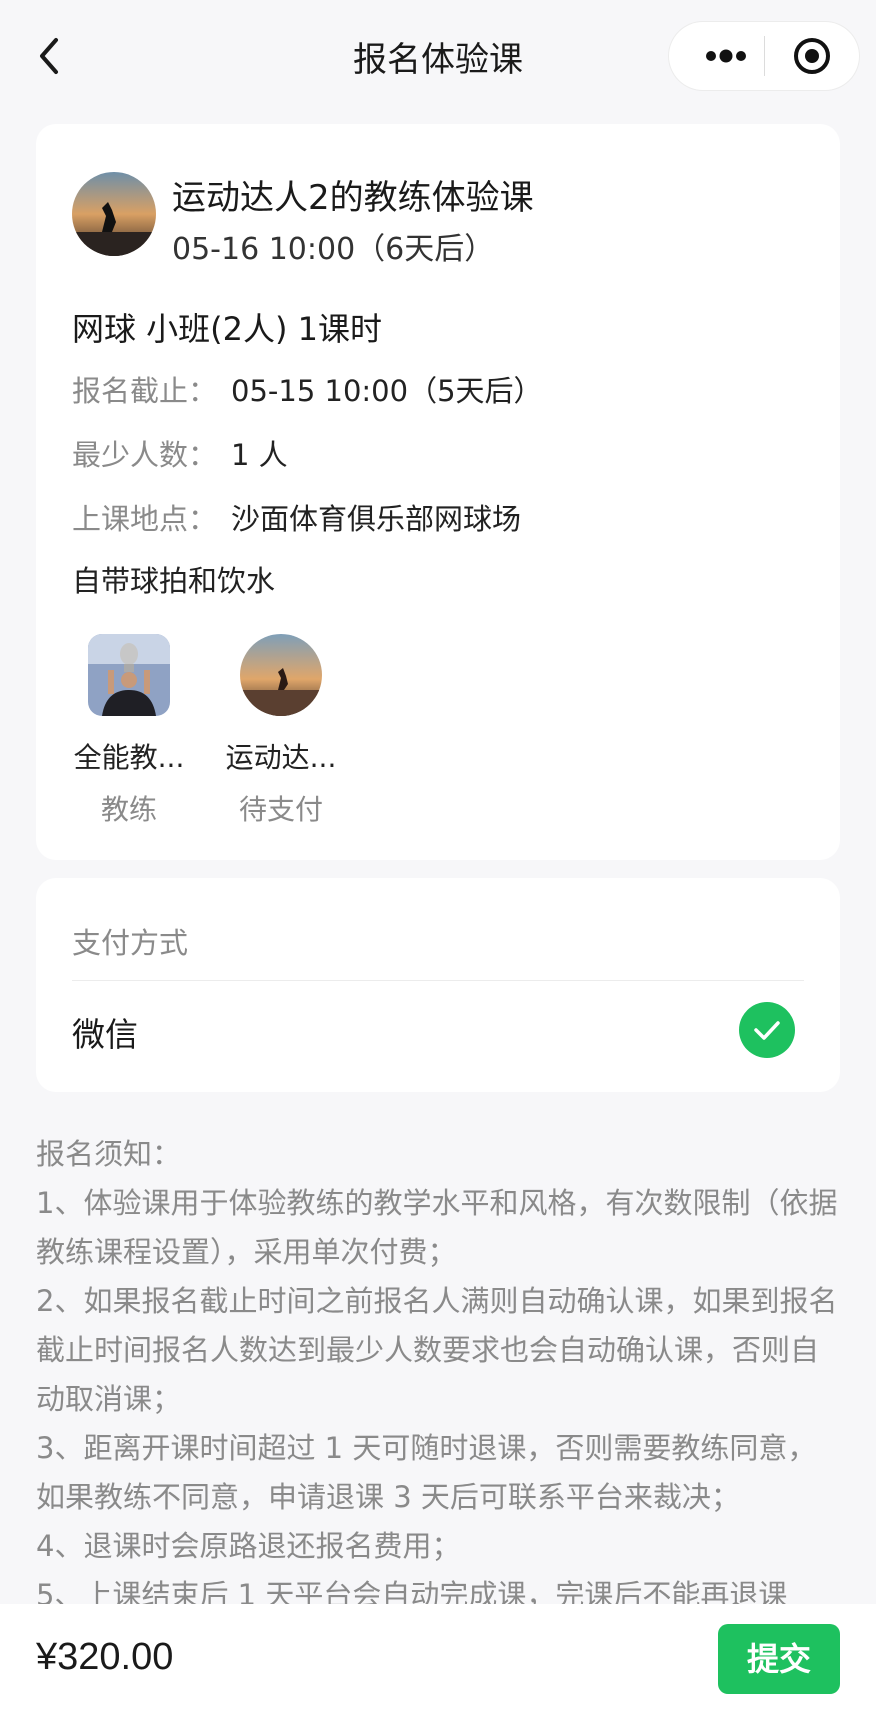  I want to click on course-note: 自带球拍和饮水, so click(174, 581).